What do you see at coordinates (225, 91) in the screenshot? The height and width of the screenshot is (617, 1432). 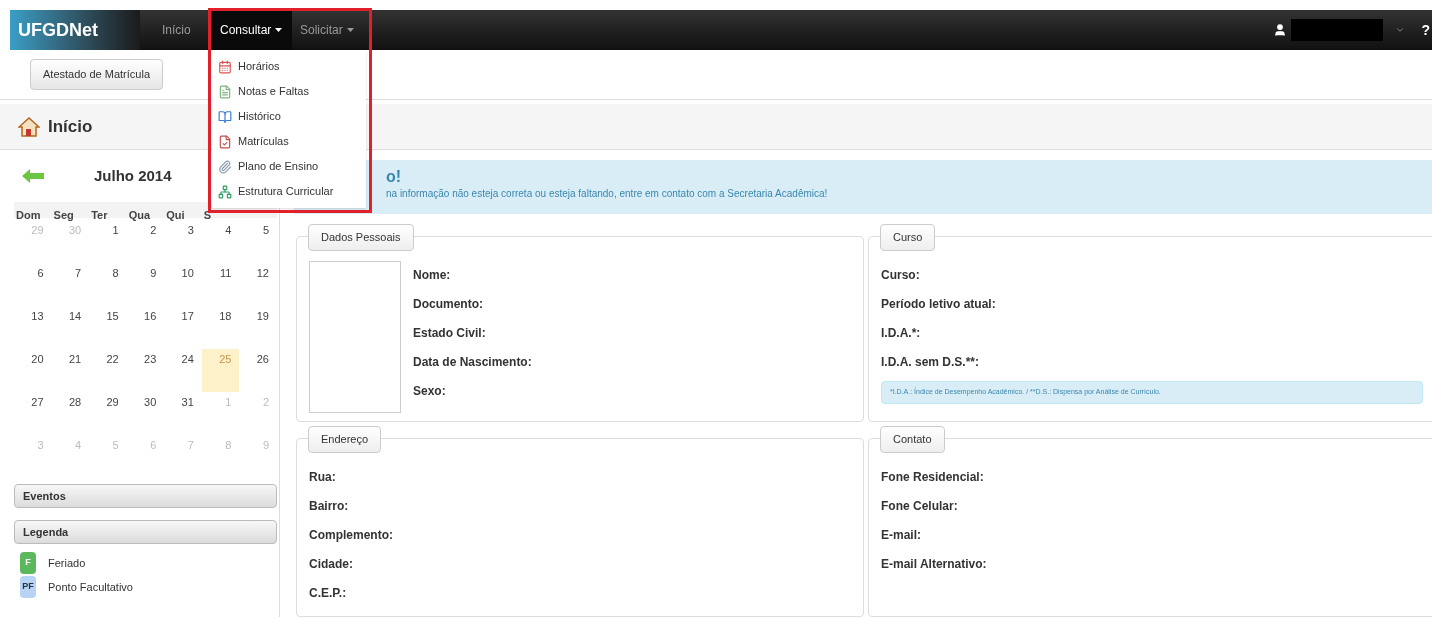 I see `document-icon` at bounding box center [225, 91].